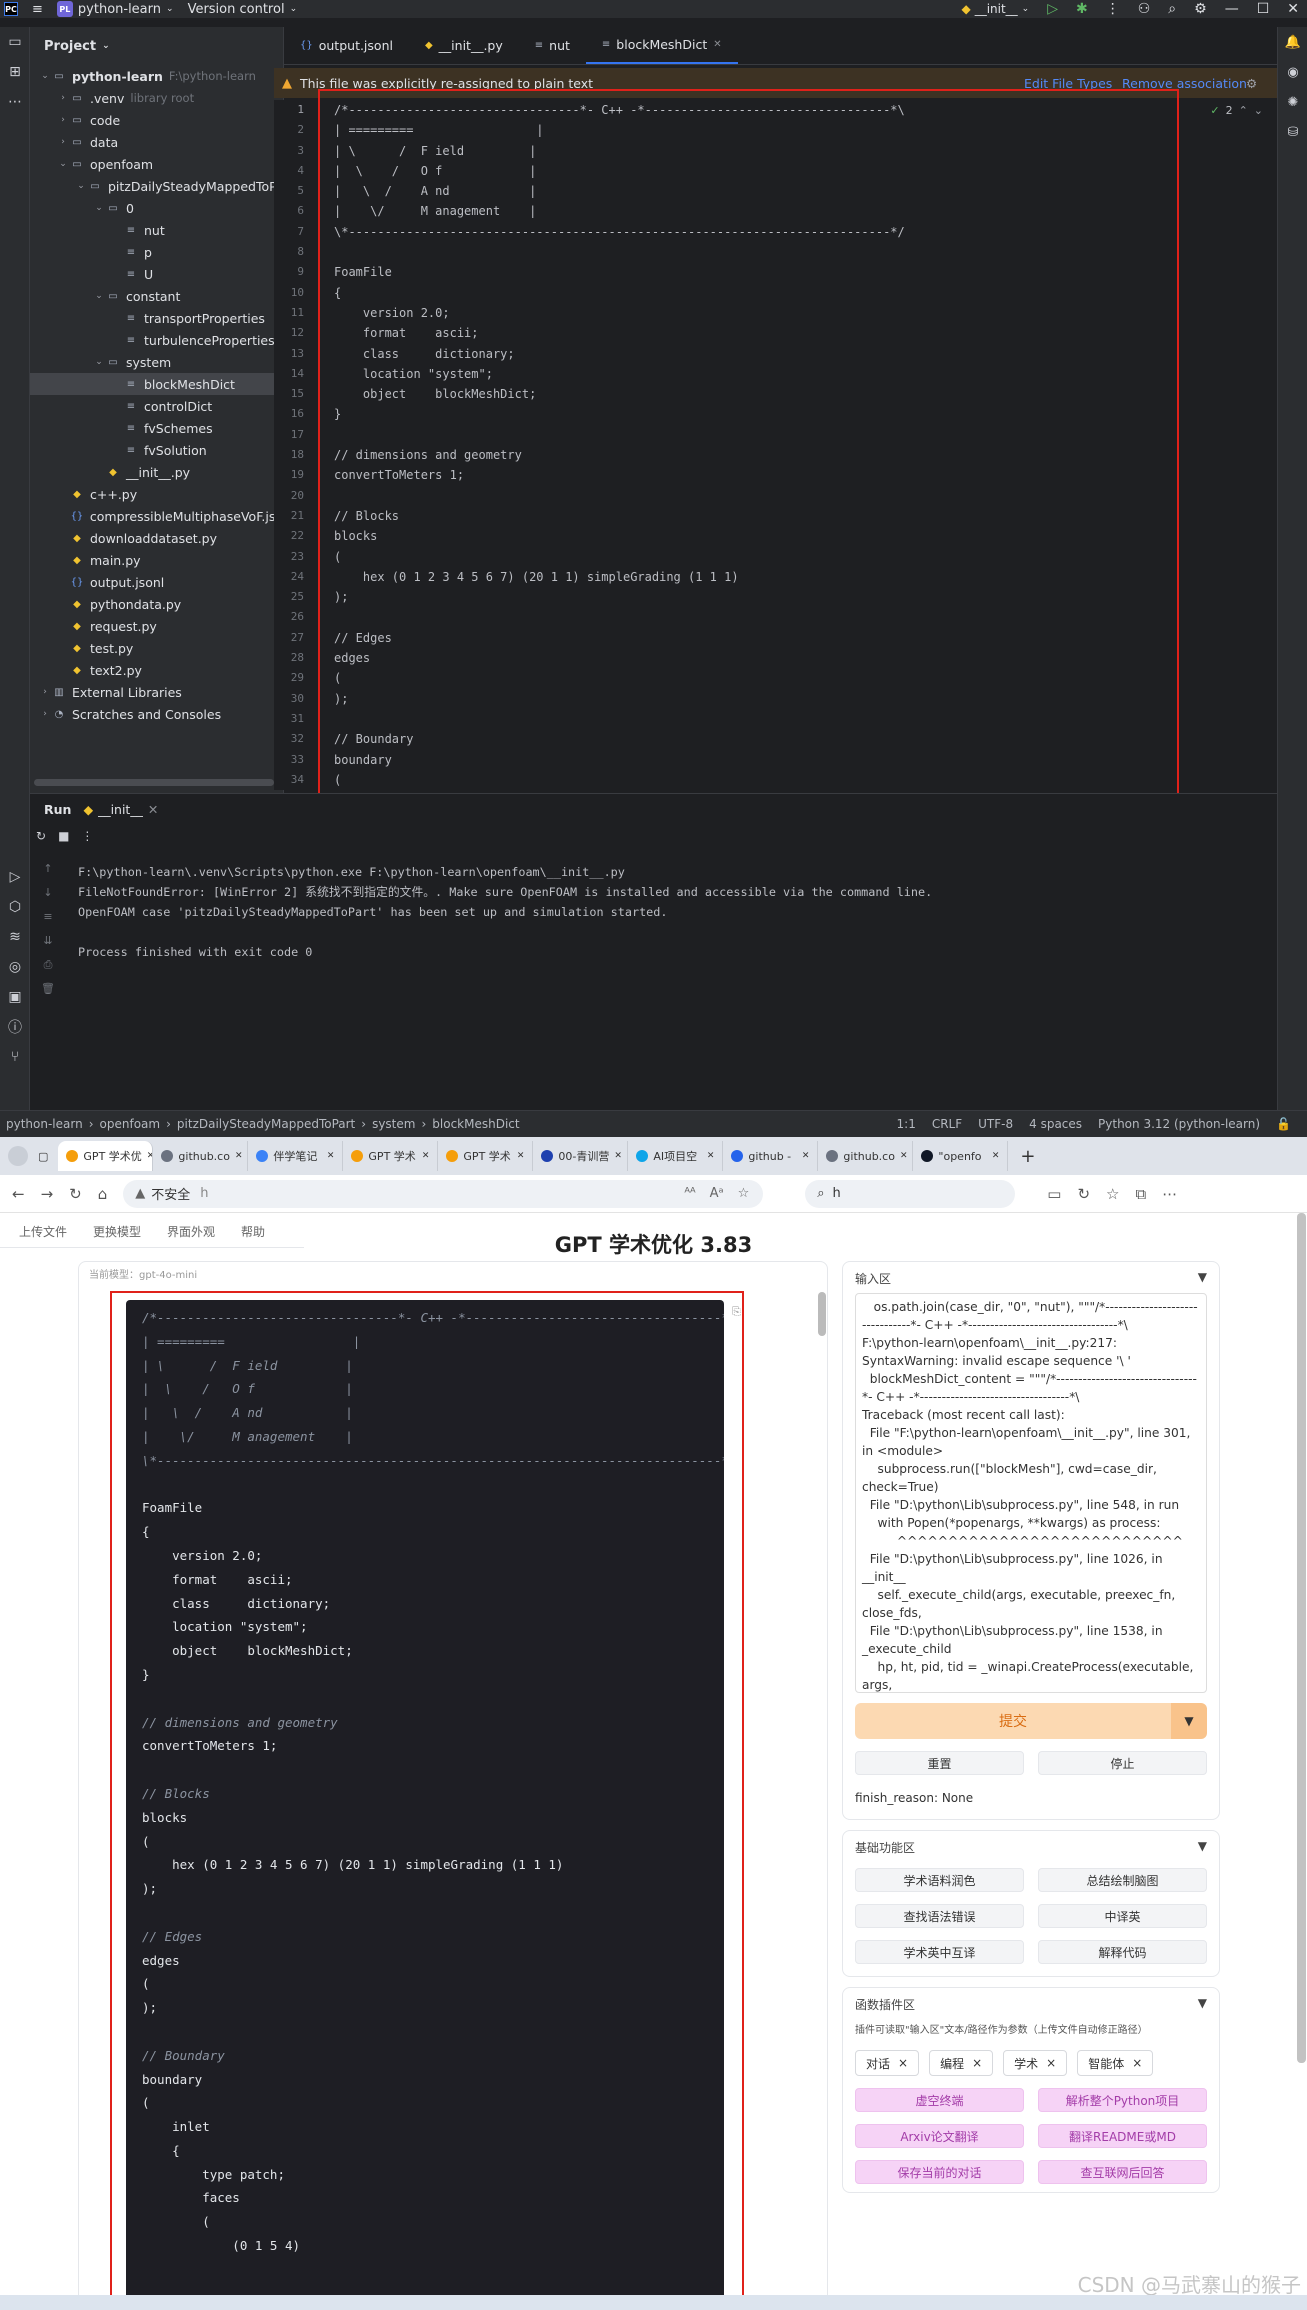 The width and height of the screenshot is (1307, 2310). Describe the element at coordinates (689, 1193) in the screenshot. I see `read-aloud-icon: ᴬᴬ` at that location.